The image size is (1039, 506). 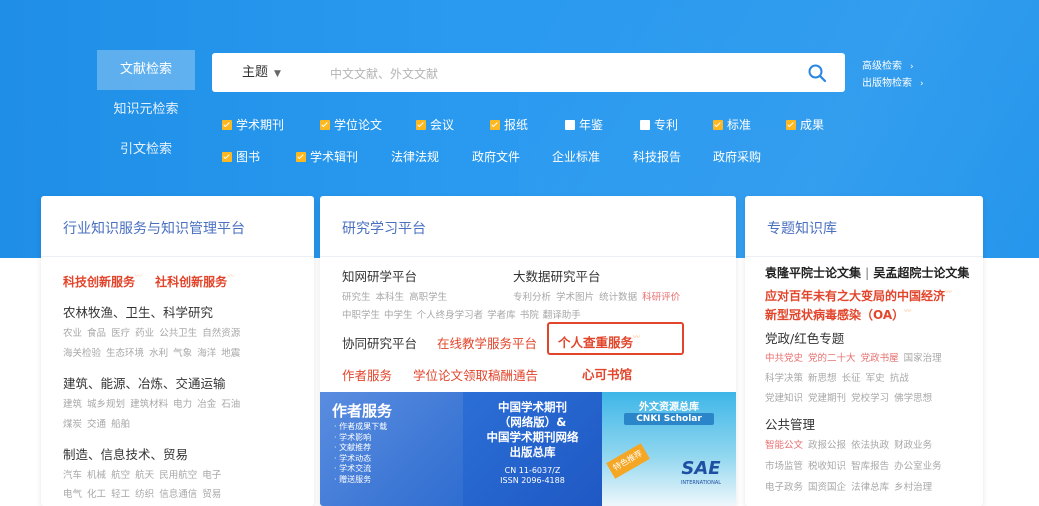 What do you see at coordinates (367, 374) in the screenshot?
I see `author-service-link: 作者服务` at bounding box center [367, 374].